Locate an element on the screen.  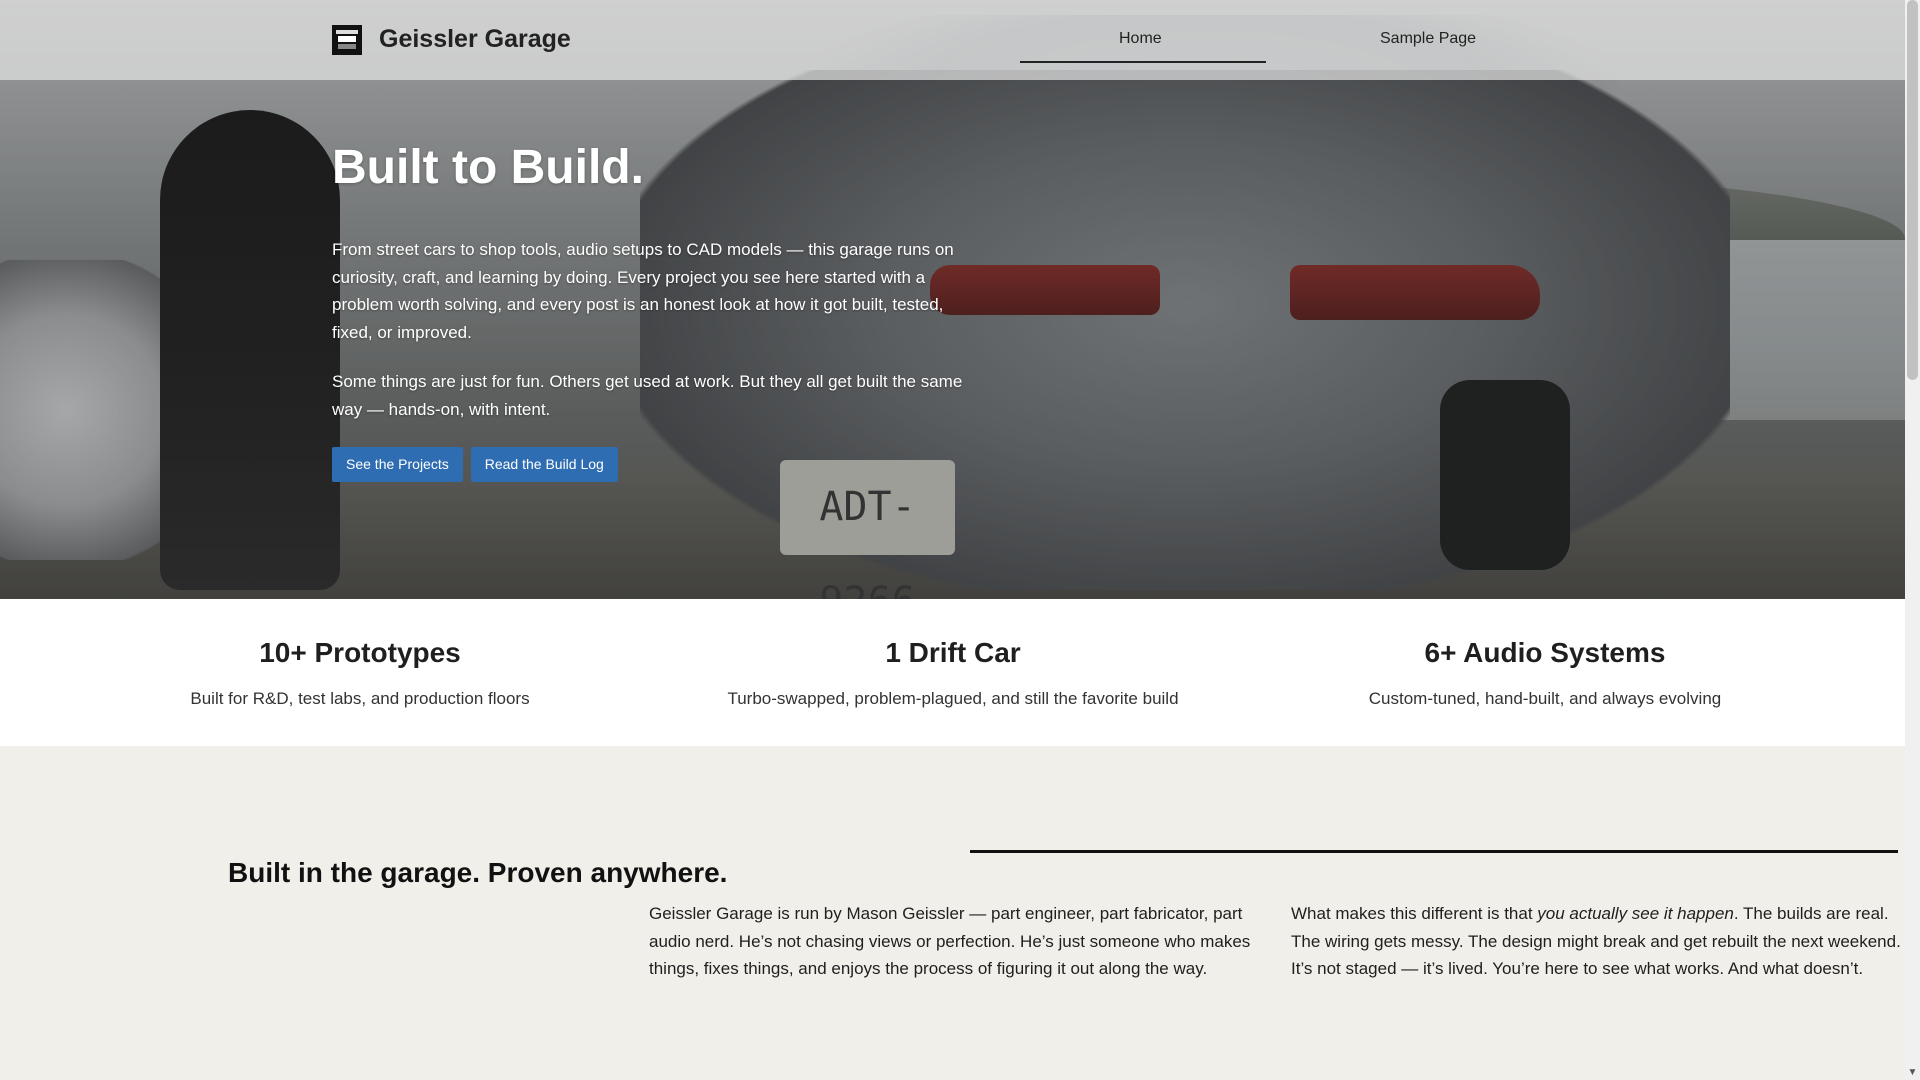
garage-logo-icon is located at coordinates (347, 40).